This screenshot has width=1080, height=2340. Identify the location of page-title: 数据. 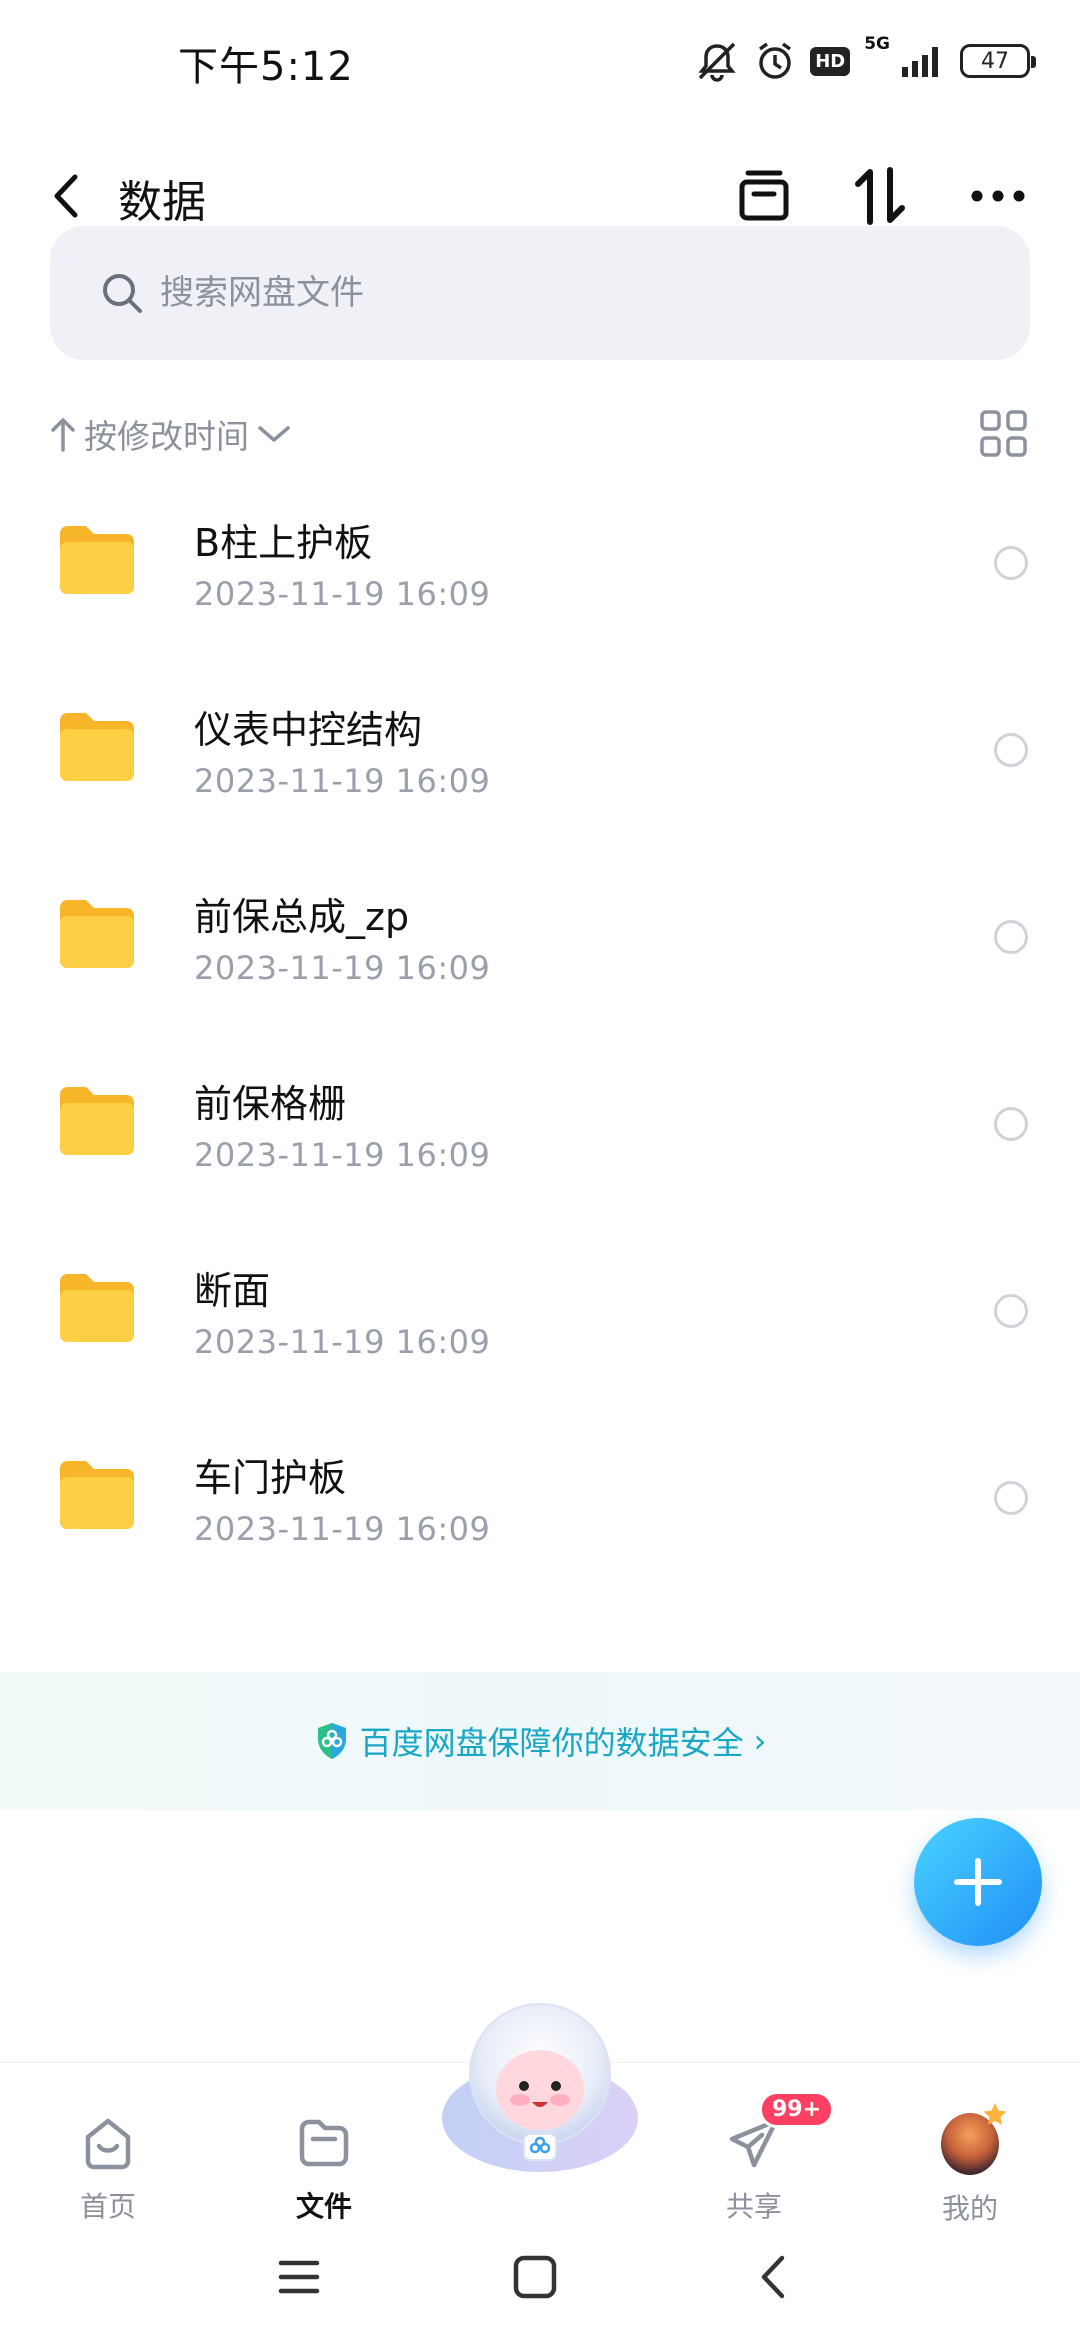
(162, 202).